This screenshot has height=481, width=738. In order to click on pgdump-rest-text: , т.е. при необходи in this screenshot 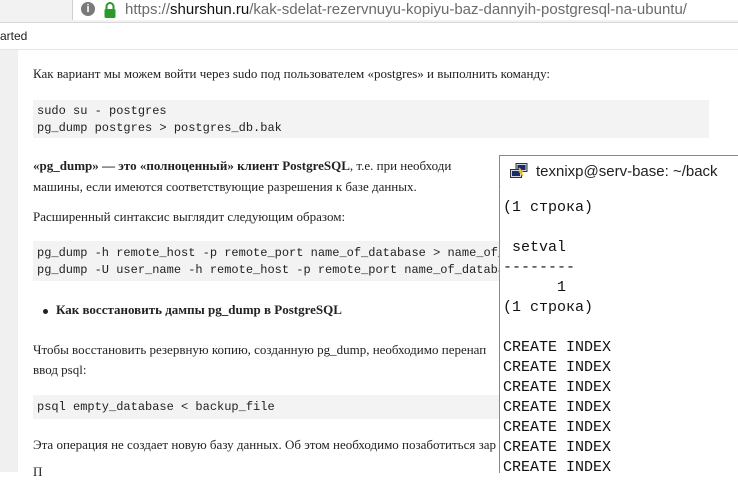, I will do `click(400, 165)`.